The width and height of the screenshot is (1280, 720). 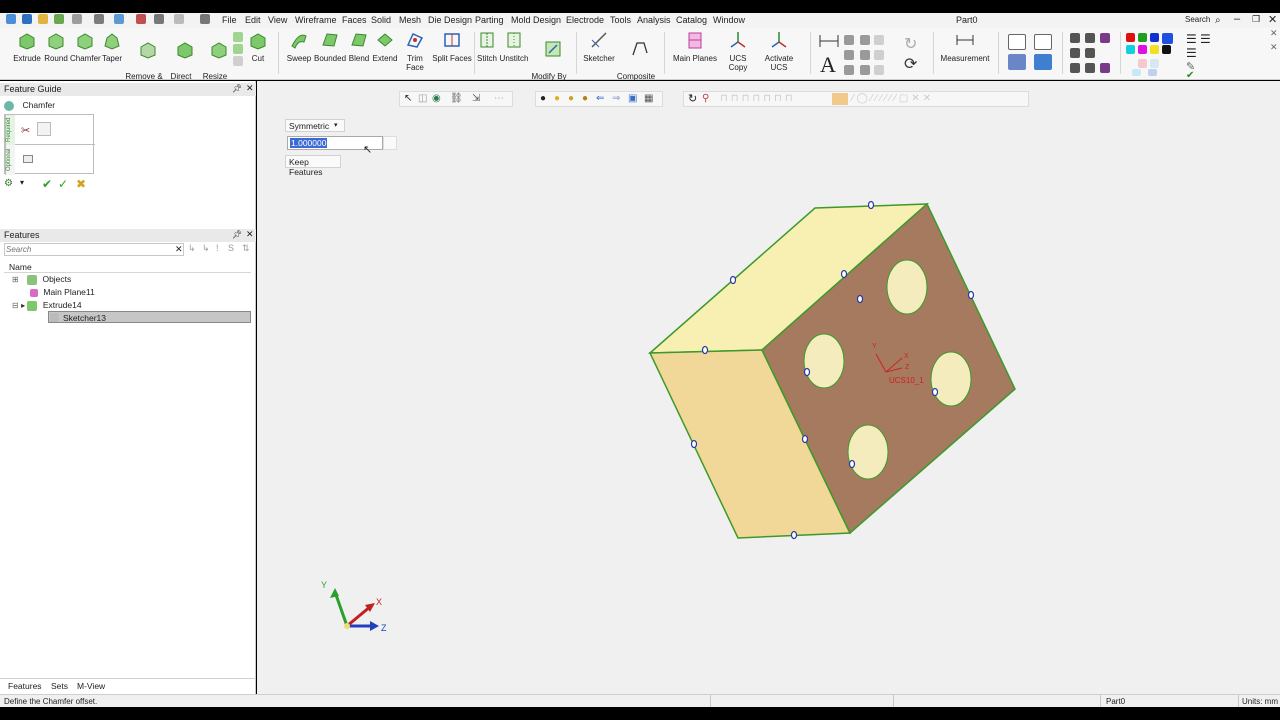 What do you see at coordinates (758, 98) in the screenshot?
I see `snap-options-icon: ⊓⊓⊓⊓⊓⊓⊓` at bounding box center [758, 98].